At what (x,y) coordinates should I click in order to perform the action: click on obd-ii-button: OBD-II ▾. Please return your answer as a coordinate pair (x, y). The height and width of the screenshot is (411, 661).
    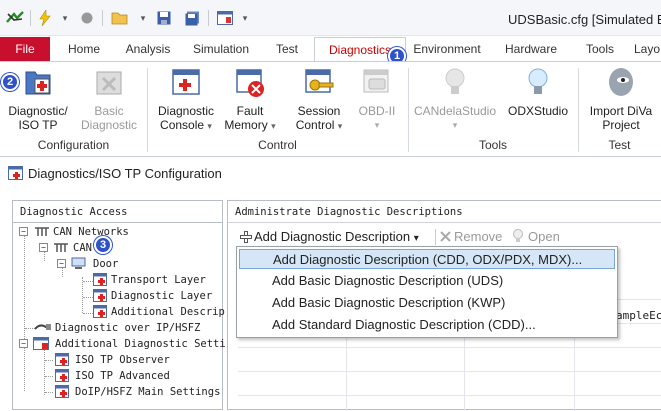
    Looking at the image, I should click on (377, 99).